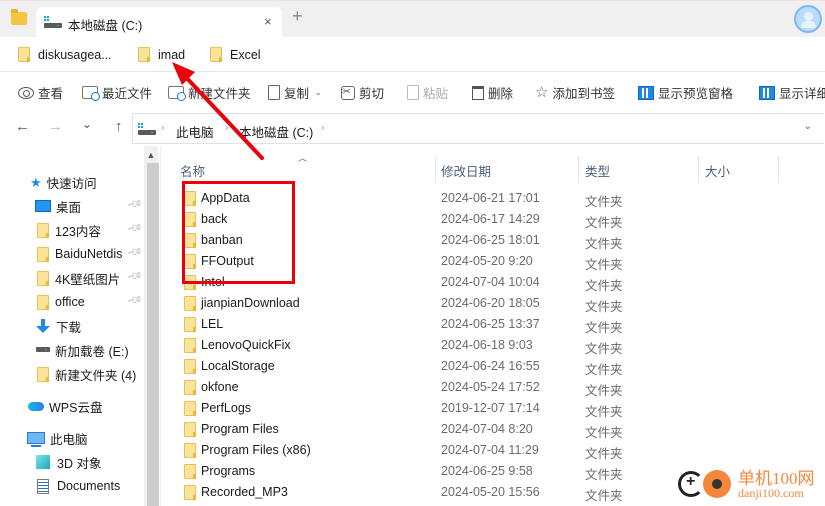 The image size is (825, 506). I want to click on file-name: LenovoQuickFix, so click(246, 345).